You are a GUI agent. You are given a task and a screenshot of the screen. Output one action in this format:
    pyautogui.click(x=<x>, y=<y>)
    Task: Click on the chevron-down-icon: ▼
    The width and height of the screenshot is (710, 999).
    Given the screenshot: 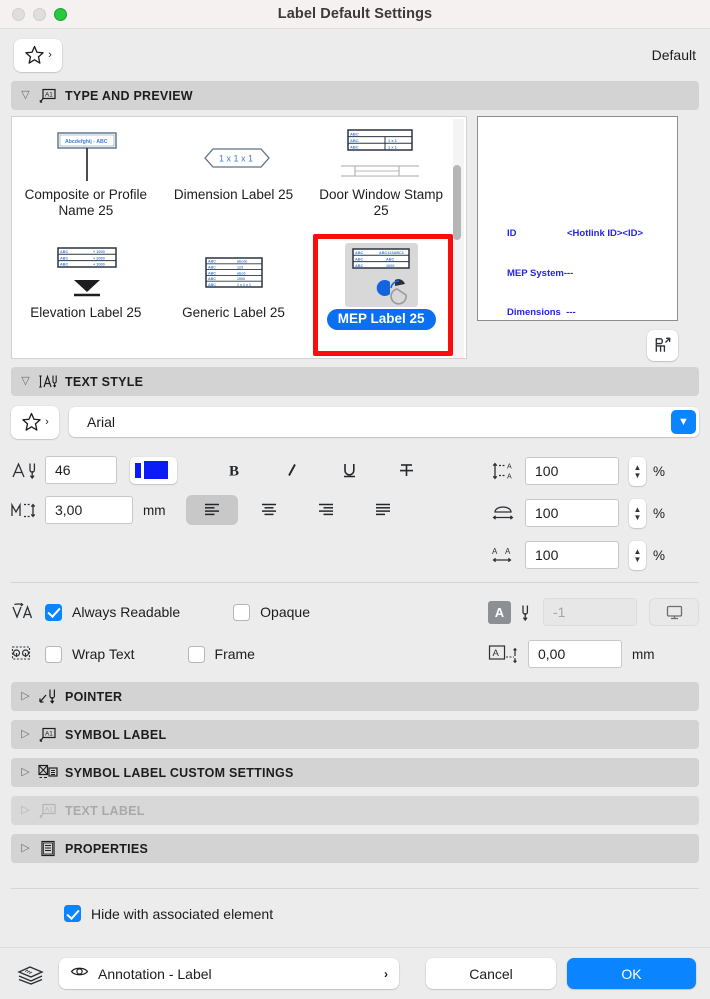 What is the action you would take?
    pyautogui.click(x=683, y=422)
    